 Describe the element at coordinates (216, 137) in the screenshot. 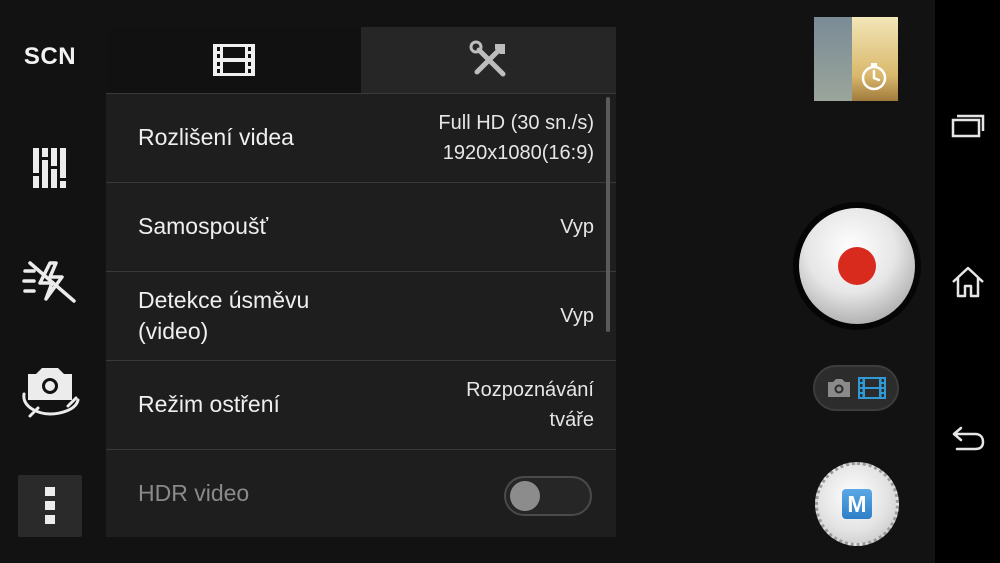

I see `setting-label: Rozlišení videa` at that location.